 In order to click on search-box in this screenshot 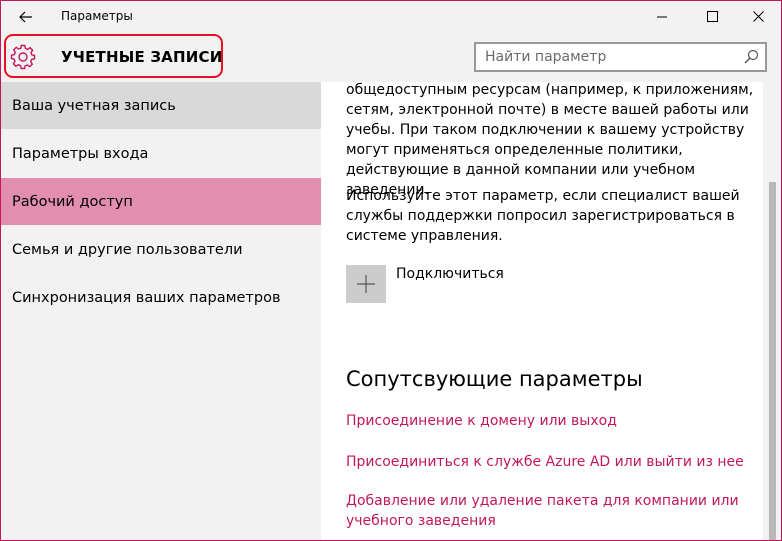, I will do `click(620, 57)`.